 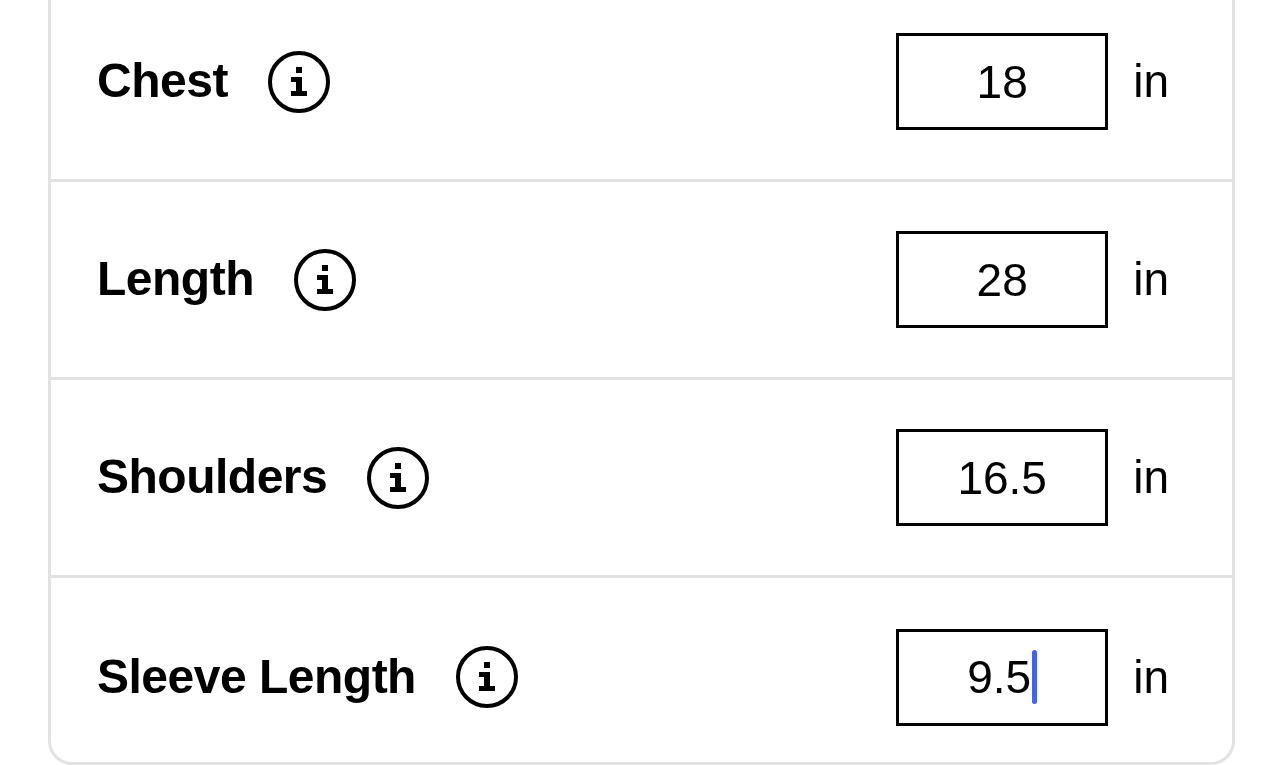 I want to click on measurement-label: Length, so click(x=175, y=279).